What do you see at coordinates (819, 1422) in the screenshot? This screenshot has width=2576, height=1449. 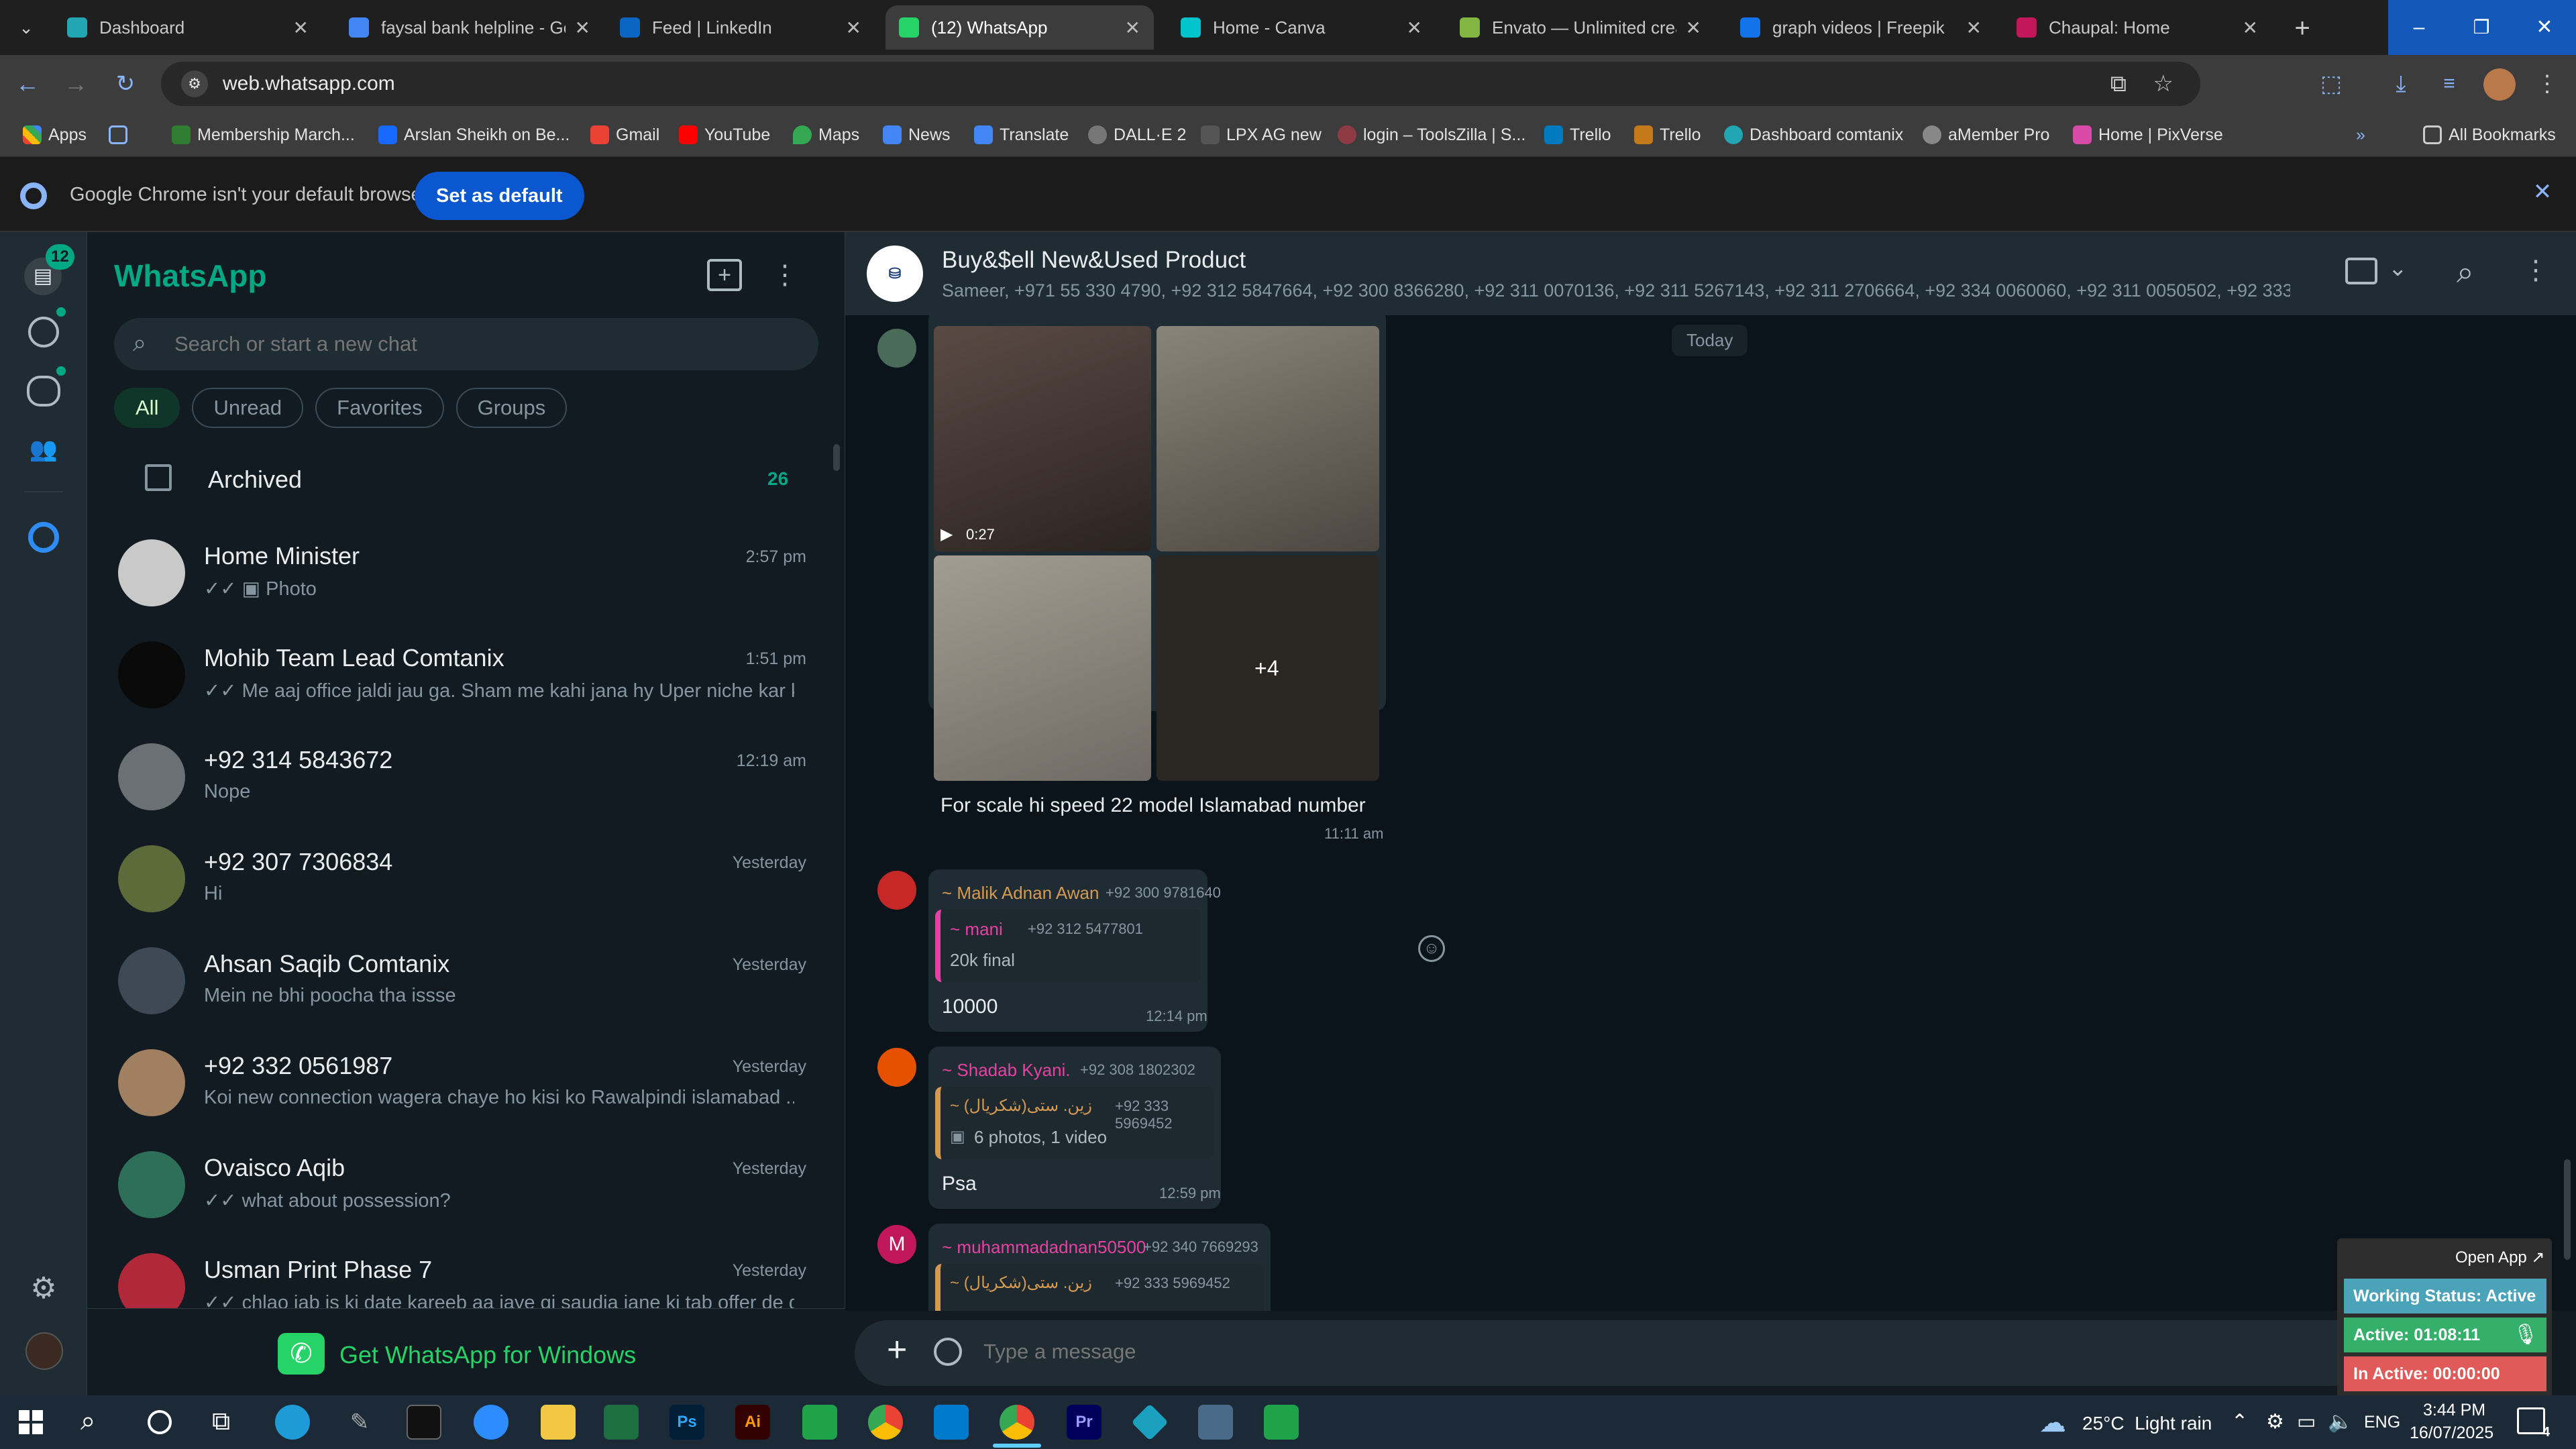 I see `app-green-icon` at bounding box center [819, 1422].